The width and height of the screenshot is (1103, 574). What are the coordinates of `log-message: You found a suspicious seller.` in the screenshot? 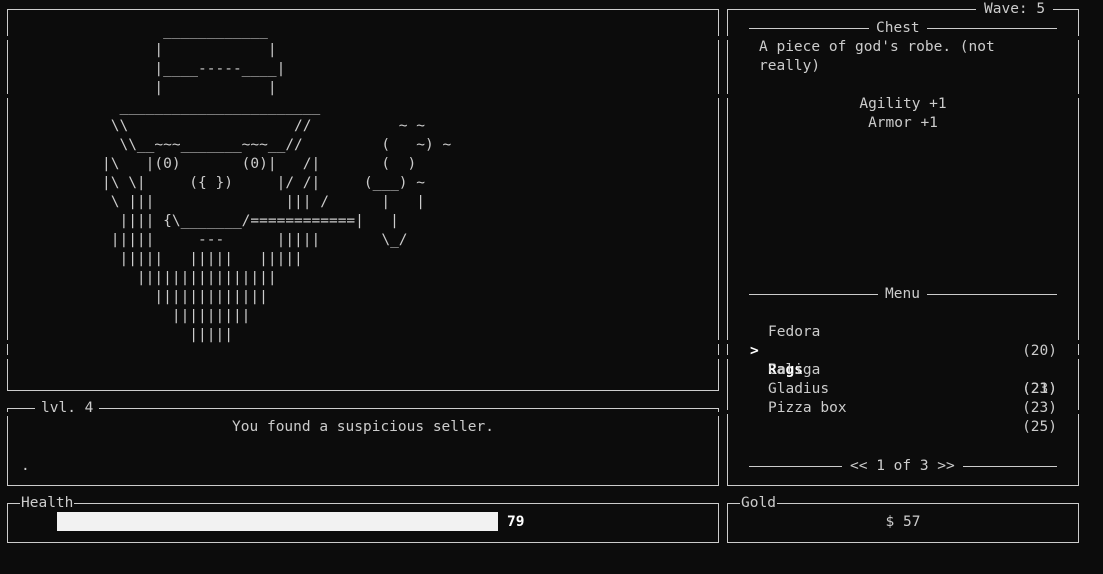 It's located at (363, 427).